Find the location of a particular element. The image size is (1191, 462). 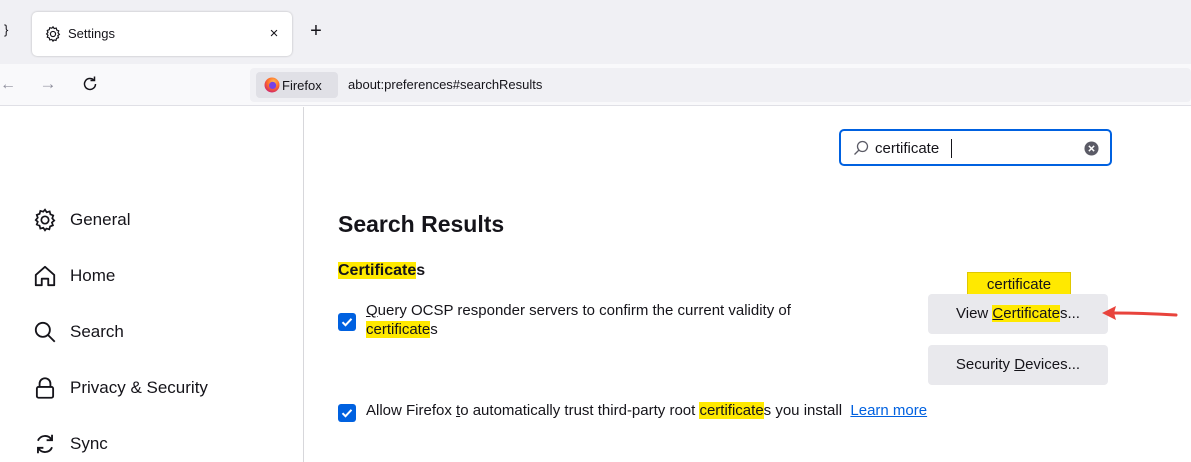

identity-label: Firefox is located at coordinates (302, 85).